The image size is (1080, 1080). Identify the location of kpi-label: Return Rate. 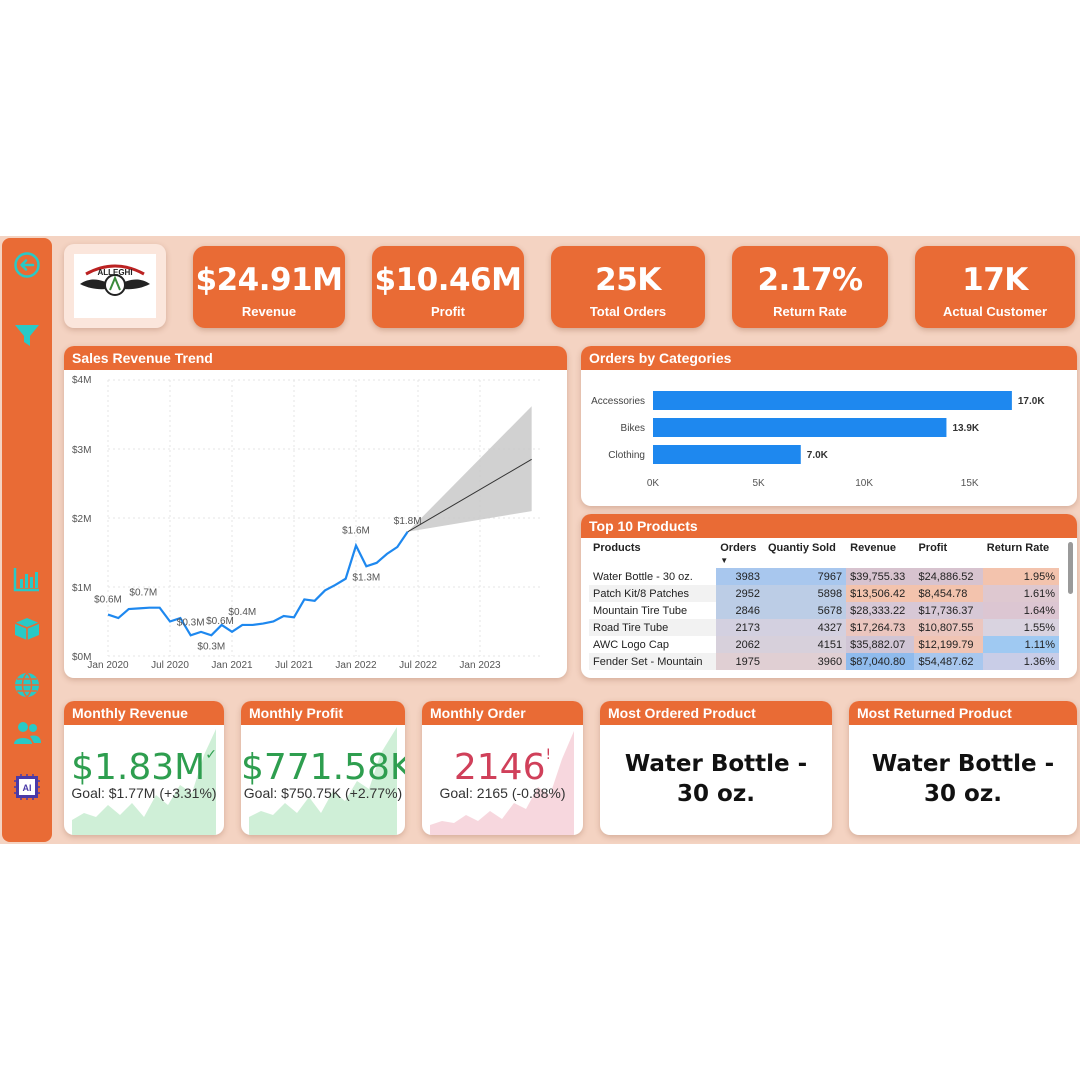
(810, 311).